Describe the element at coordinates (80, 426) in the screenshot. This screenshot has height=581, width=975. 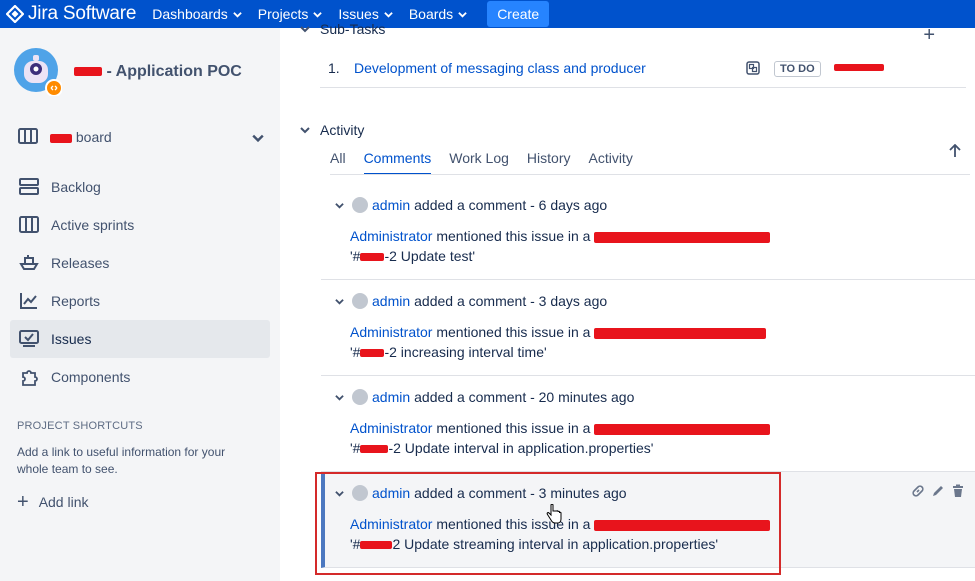
I see `shortcuts-title: PROJECT SHORTCUTS` at that location.